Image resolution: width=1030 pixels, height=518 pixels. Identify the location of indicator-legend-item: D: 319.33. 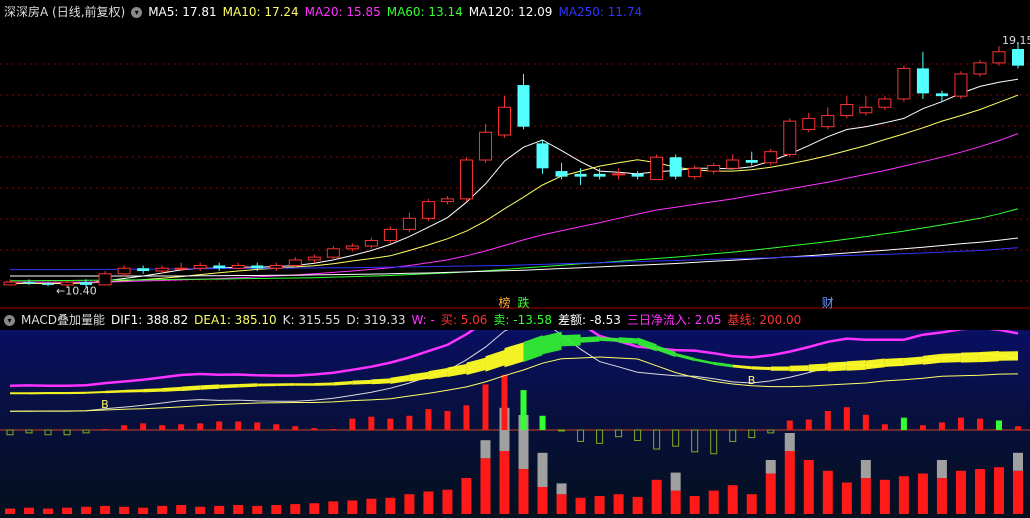
(376, 320).